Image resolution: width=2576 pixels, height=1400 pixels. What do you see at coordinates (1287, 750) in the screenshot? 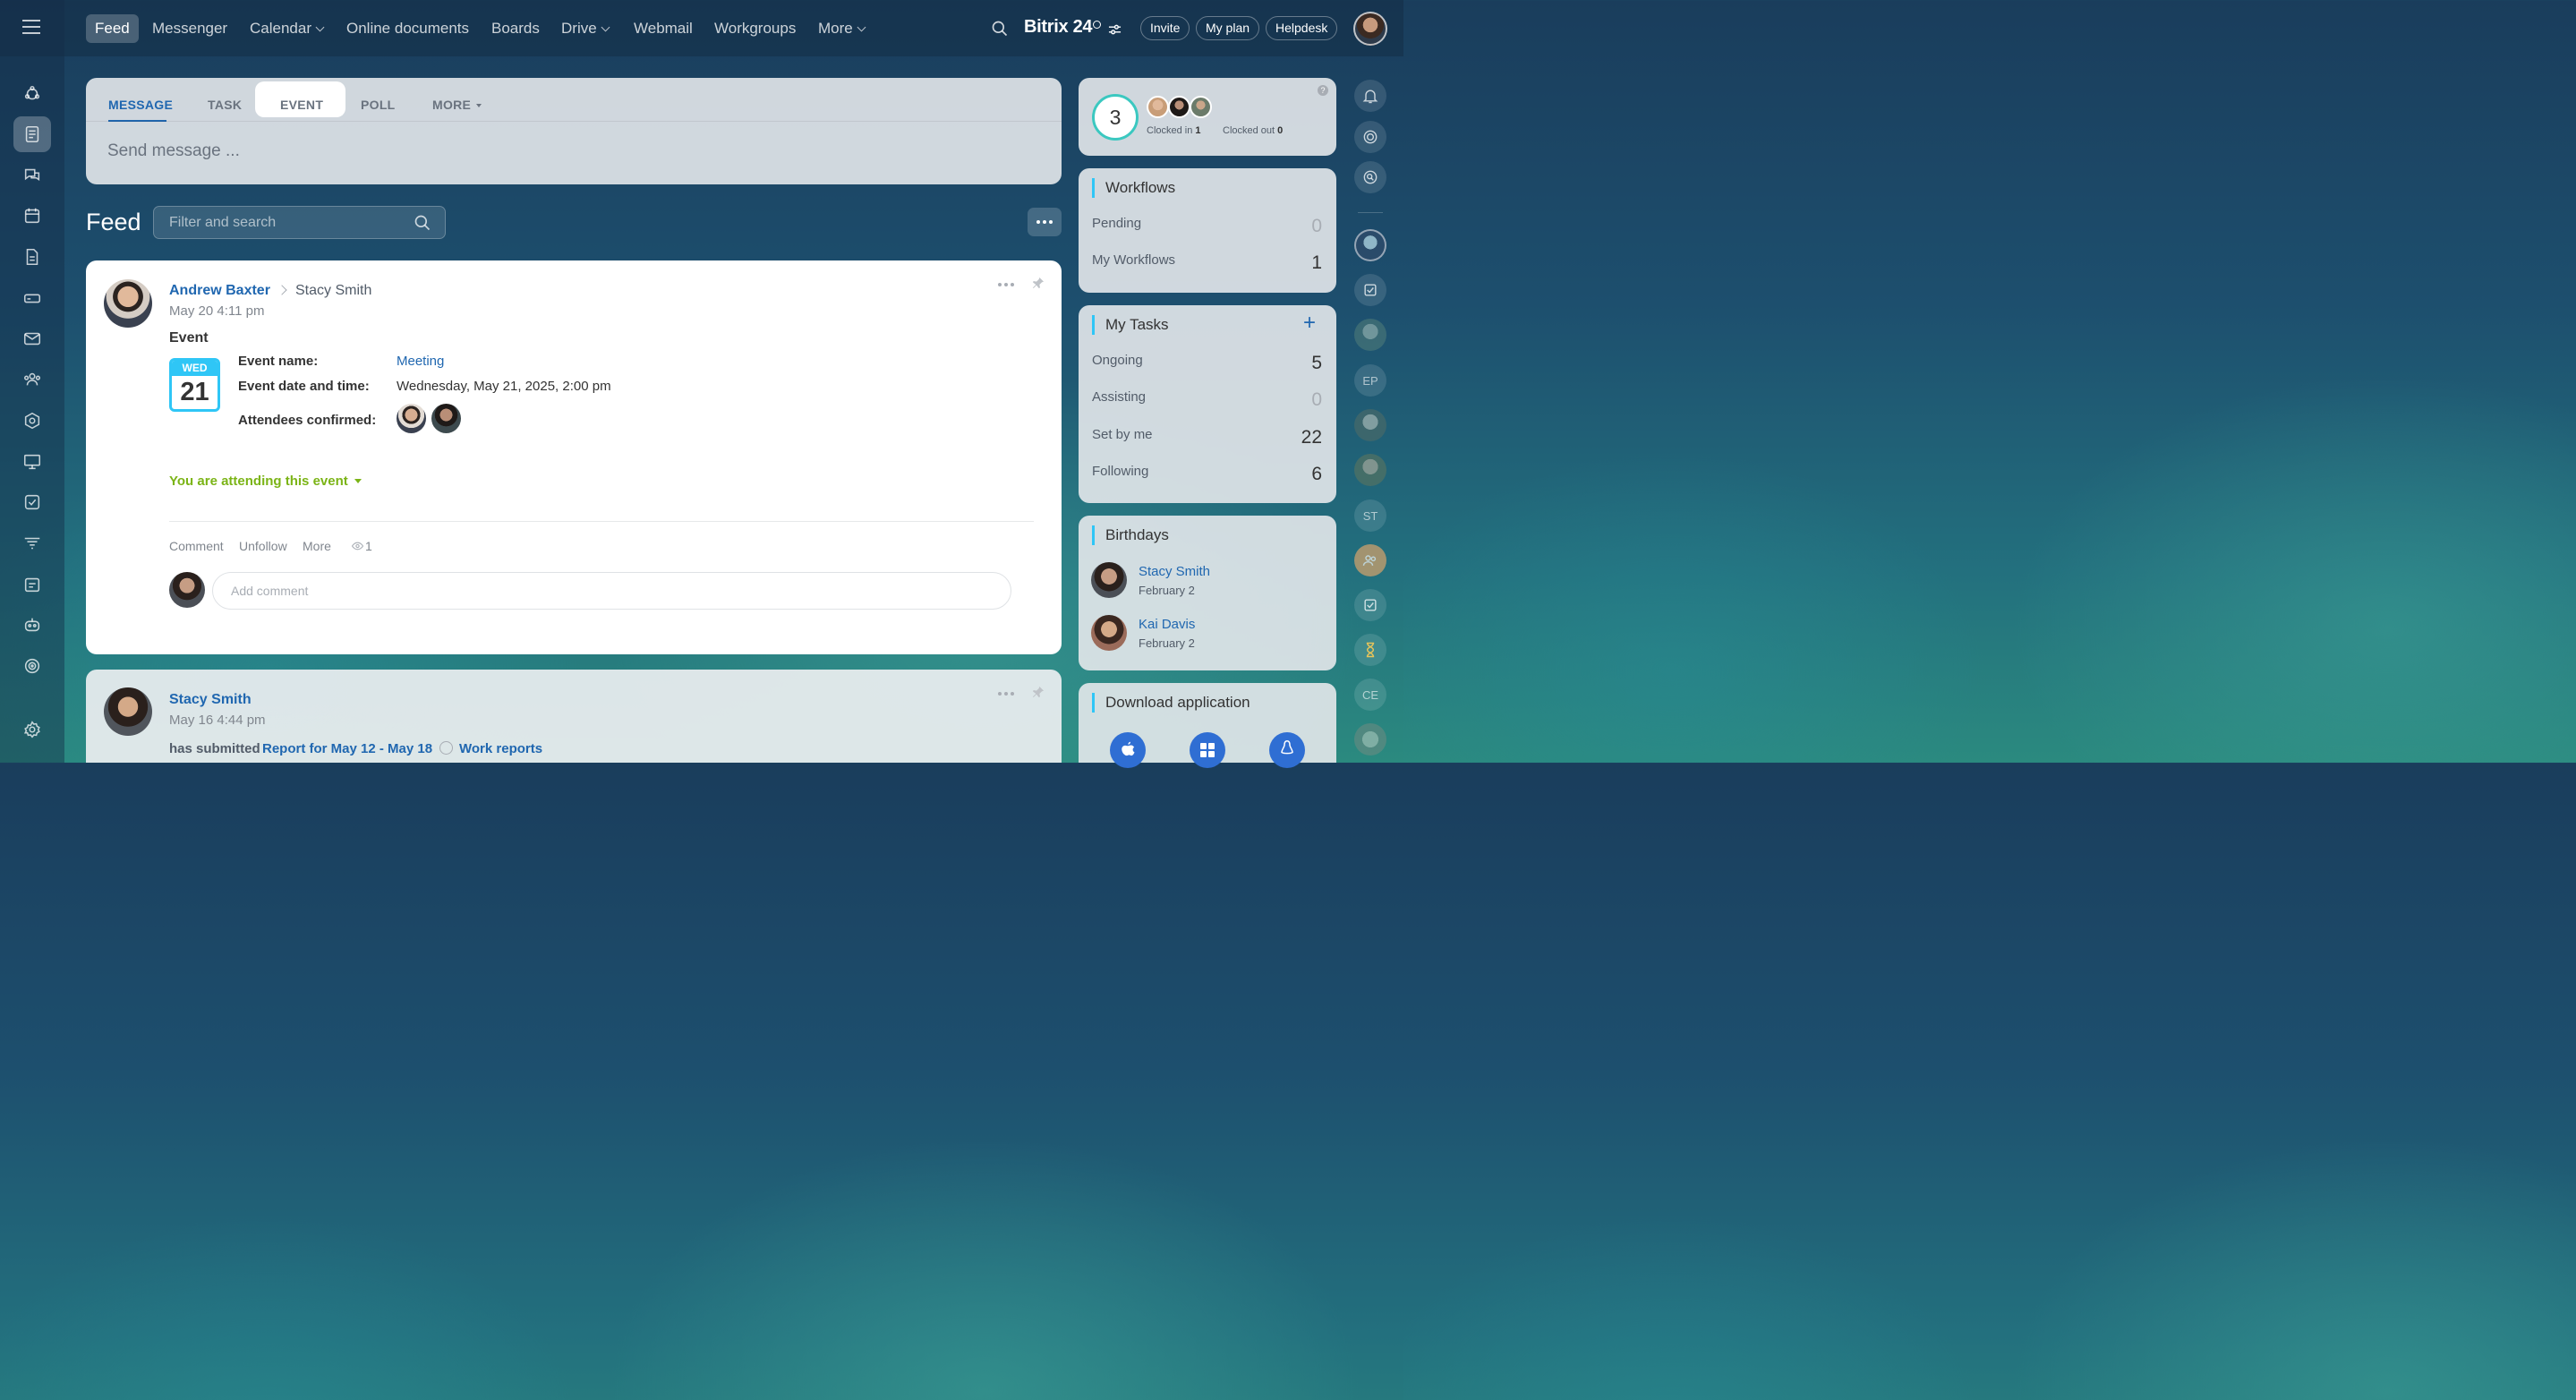
I see `linux-icon` at bounding box center [1287, 750].